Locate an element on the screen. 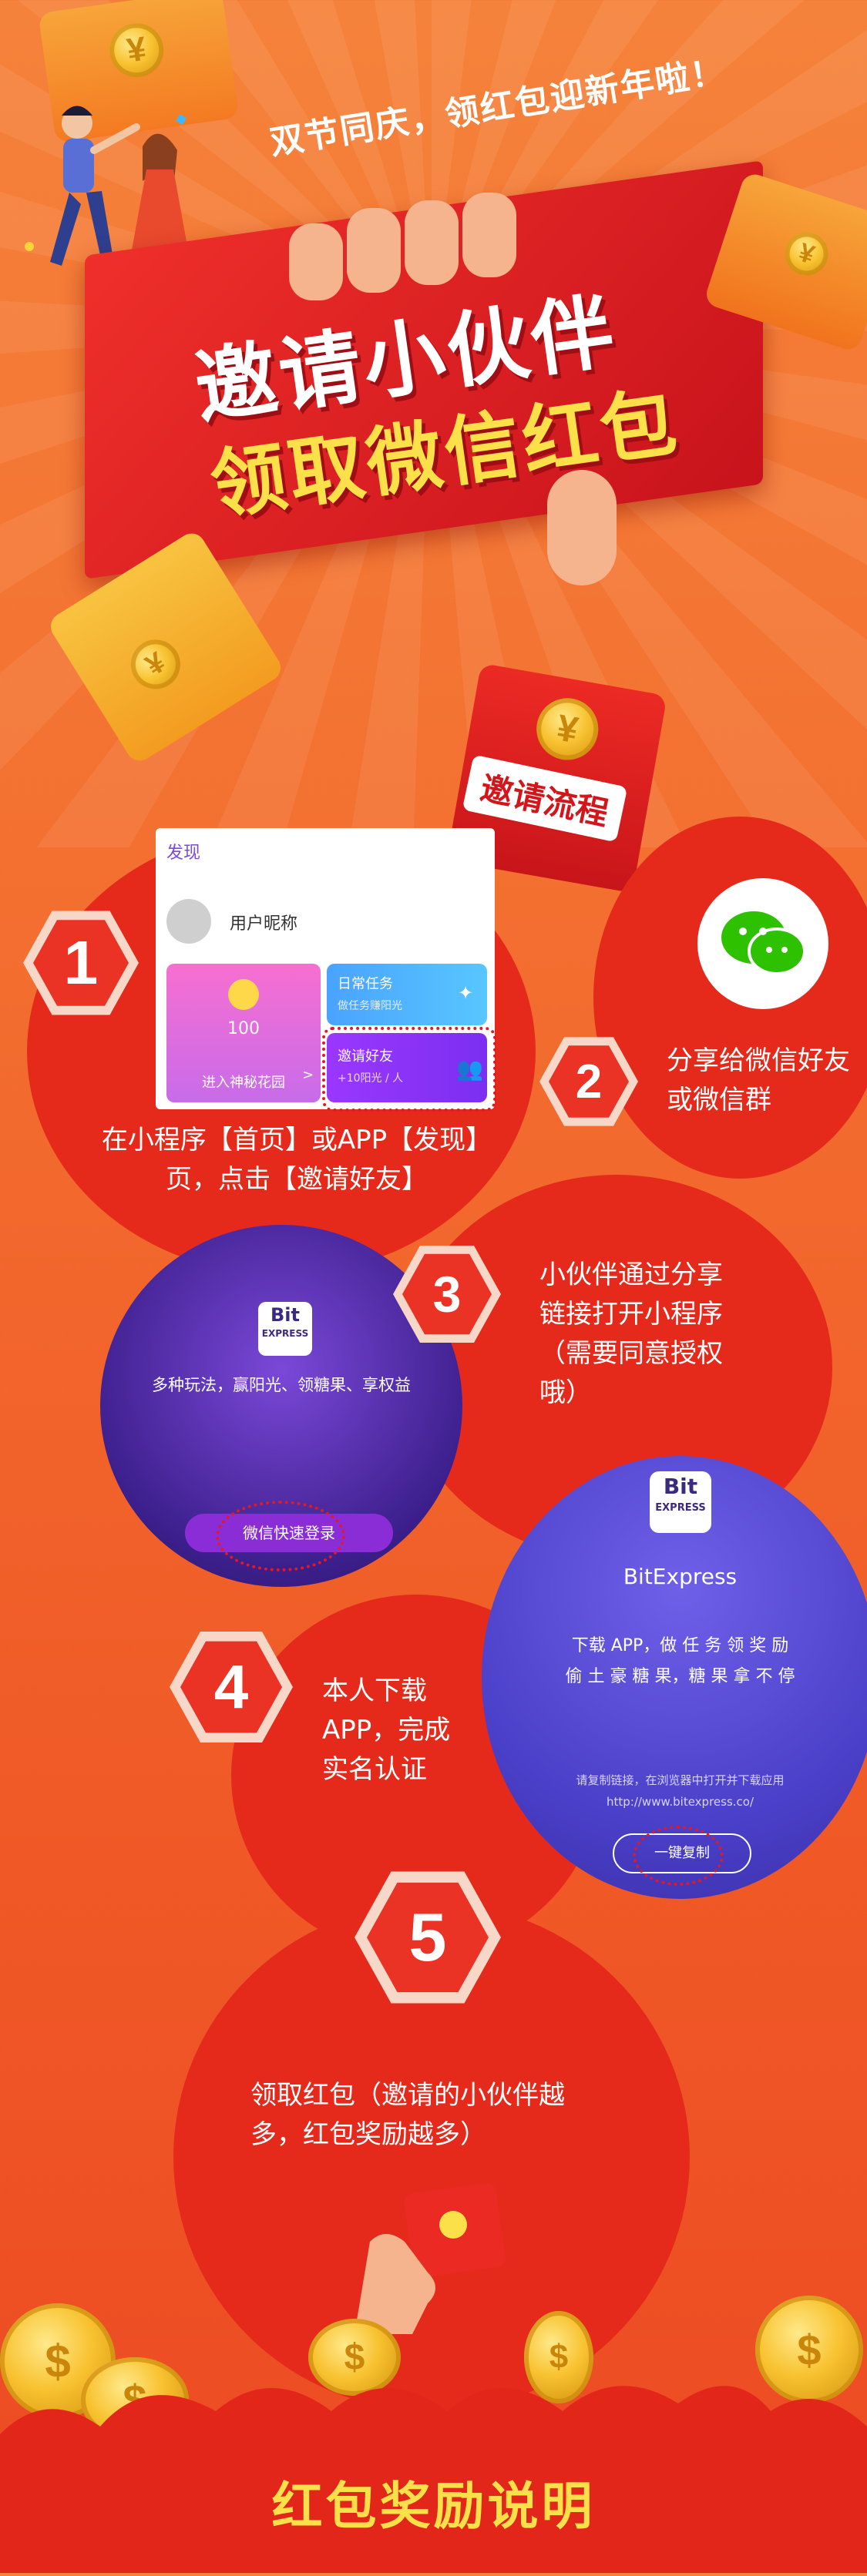 The height and width of the screenshot is (2576, 867). sun-icon is located at coordinates (243, 994).